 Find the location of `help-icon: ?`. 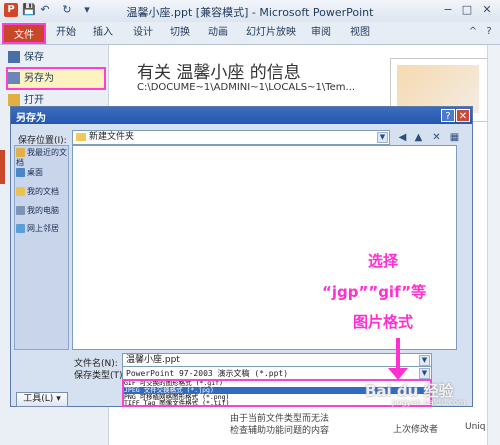

help-icon: ? is located at coordinates (489, 32).